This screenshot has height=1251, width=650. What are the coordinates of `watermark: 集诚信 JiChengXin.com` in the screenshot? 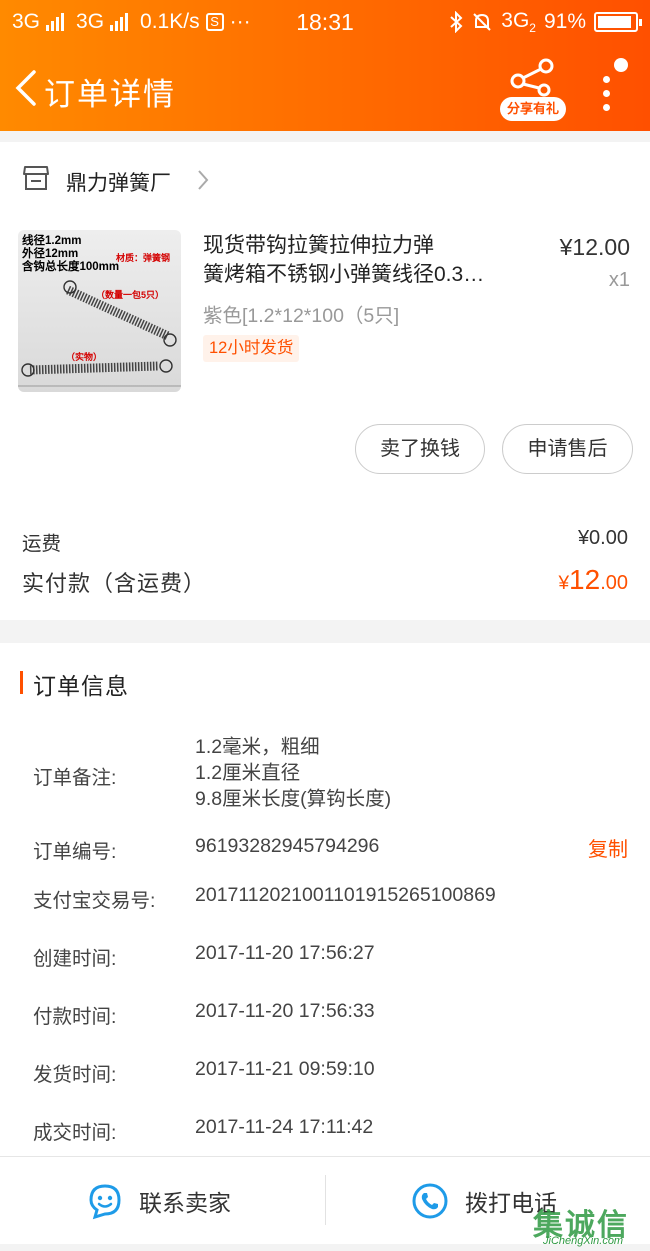 It's located at (590, 1225).